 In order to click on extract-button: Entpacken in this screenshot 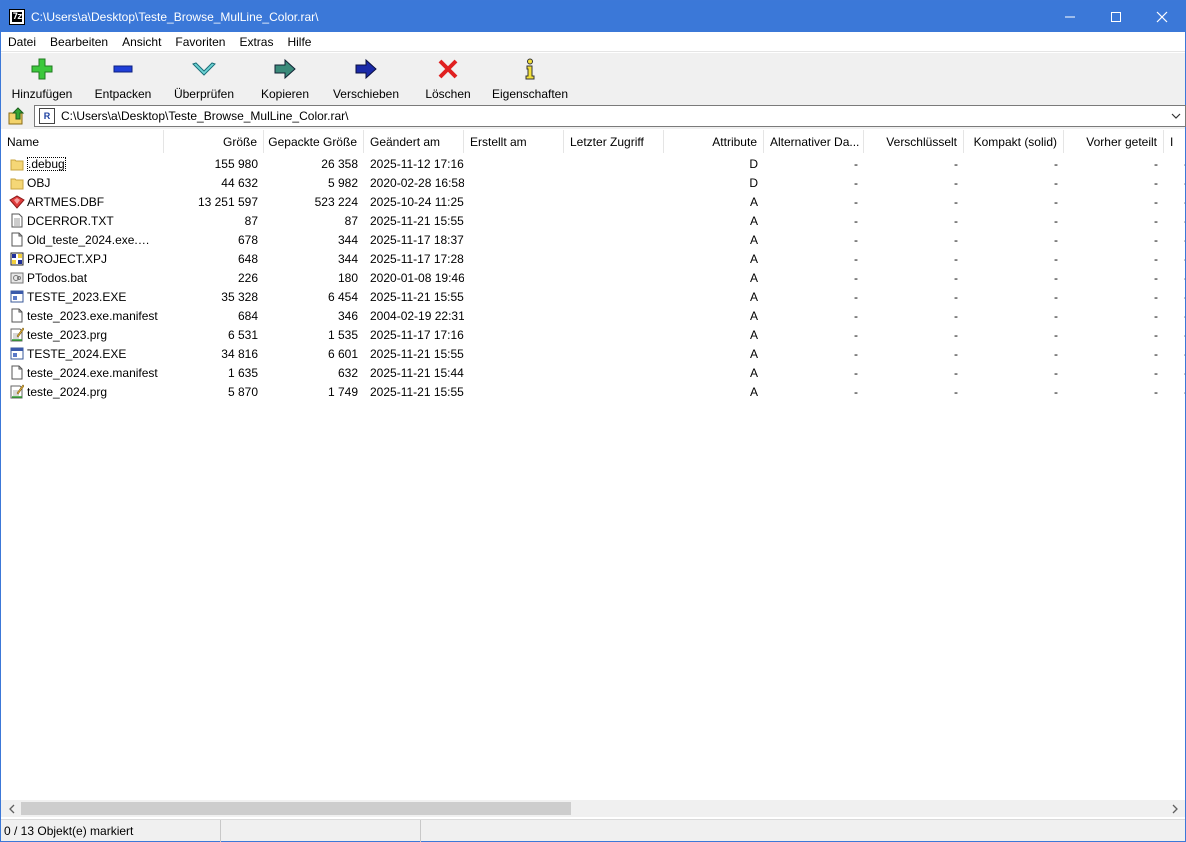, I will do `click(123, 77)`.